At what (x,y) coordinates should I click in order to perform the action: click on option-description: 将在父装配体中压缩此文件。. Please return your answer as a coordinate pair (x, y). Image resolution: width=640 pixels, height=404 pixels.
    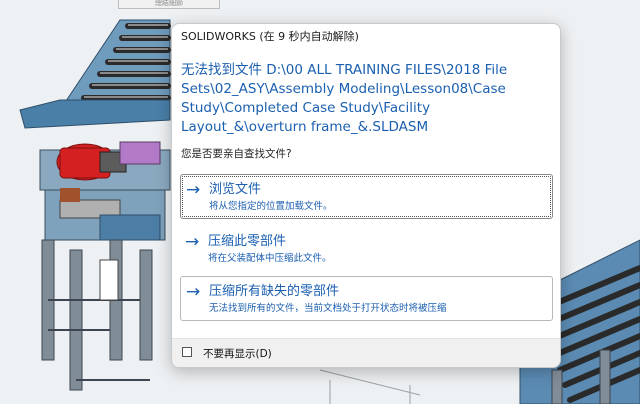
    Looking at the image, I should click on (270, 258).